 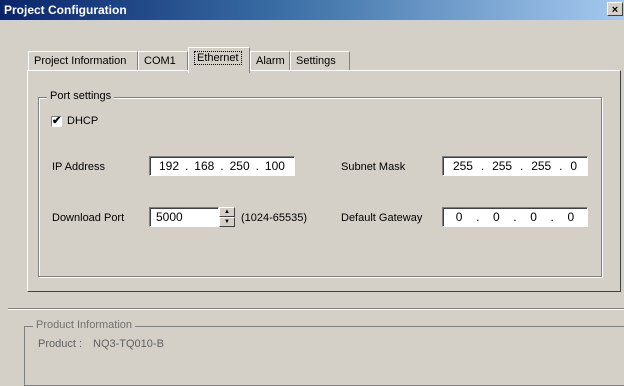 I want to click on close-button: ×, so click(x=615, y=9).